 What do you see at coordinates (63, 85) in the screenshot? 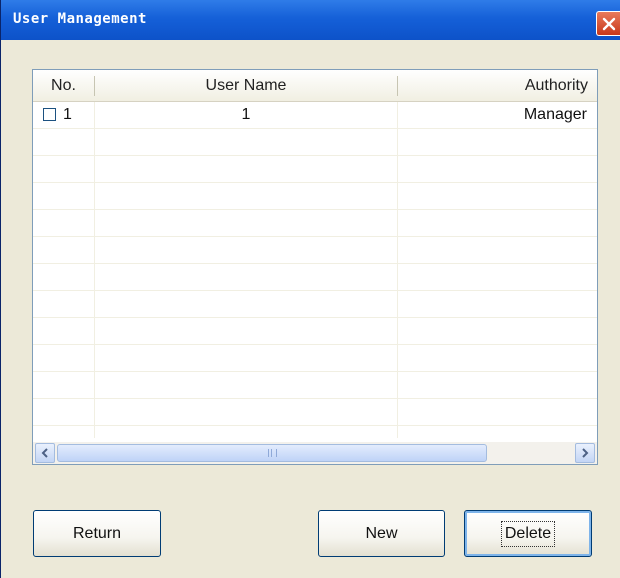
I see `column-header-no: No.` at bounding box center [63, 85].